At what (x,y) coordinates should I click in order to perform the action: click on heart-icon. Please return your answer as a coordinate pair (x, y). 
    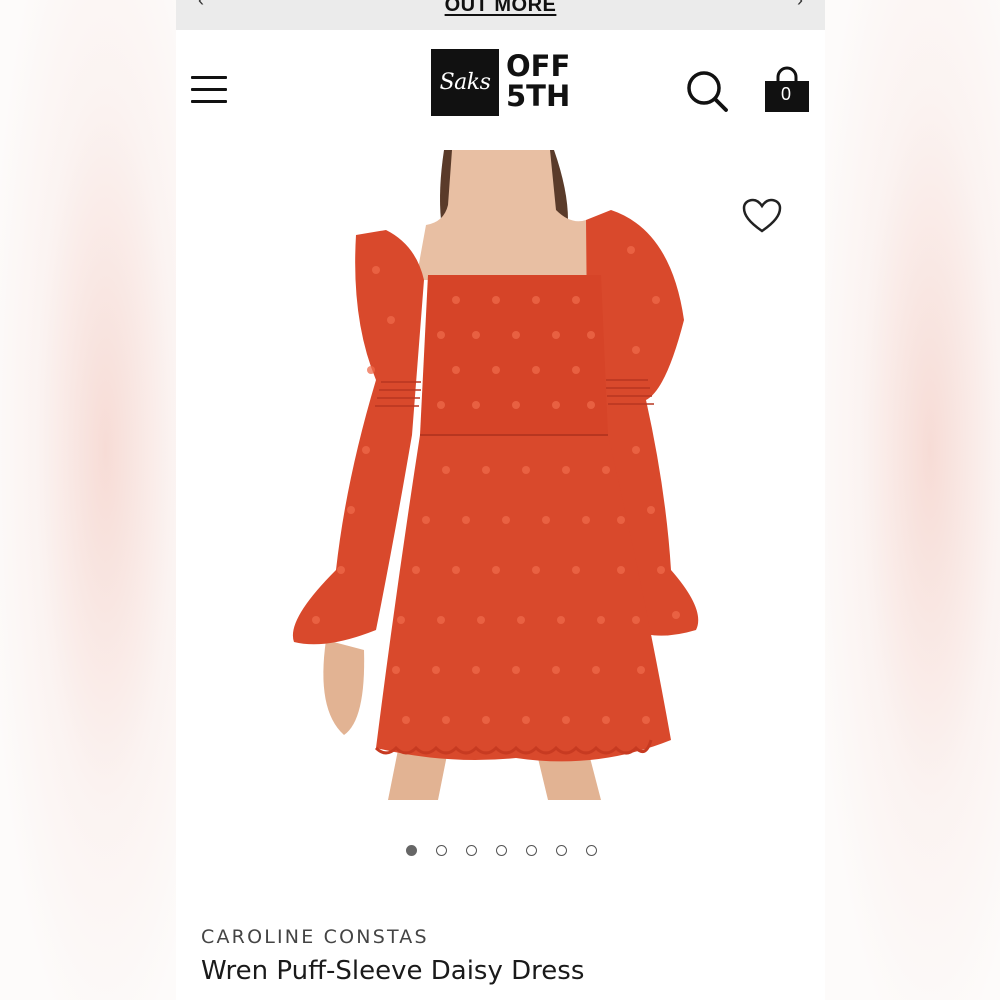
    Looking at the image, I should click on (762, 216).